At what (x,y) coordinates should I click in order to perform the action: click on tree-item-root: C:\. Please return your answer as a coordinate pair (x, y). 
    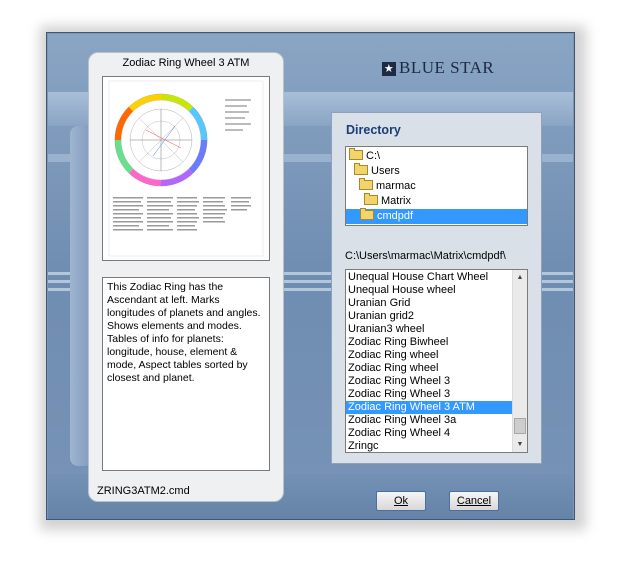
    Looking at the image, I should click on (364, 156).